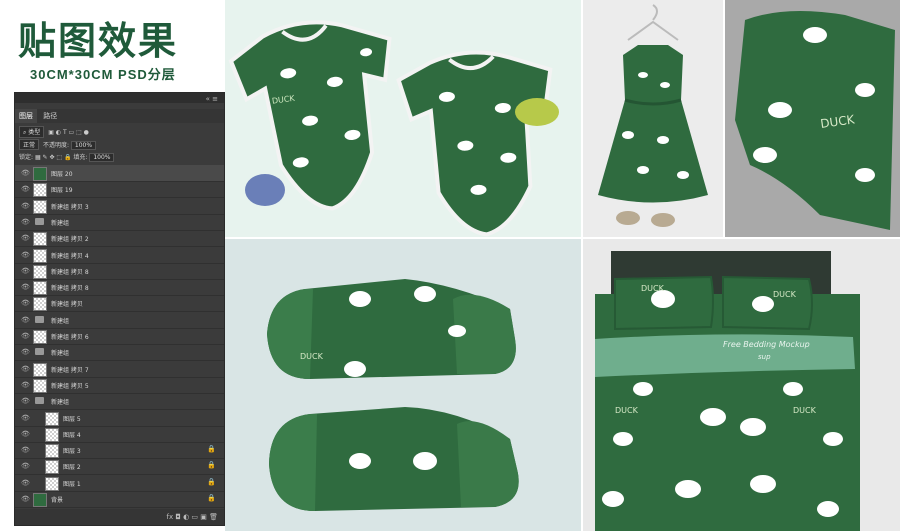 The width and height of the screenshot is (900, 531). I want to click on layer-row: 👁 图层 1 🔒, so click(119, 483).